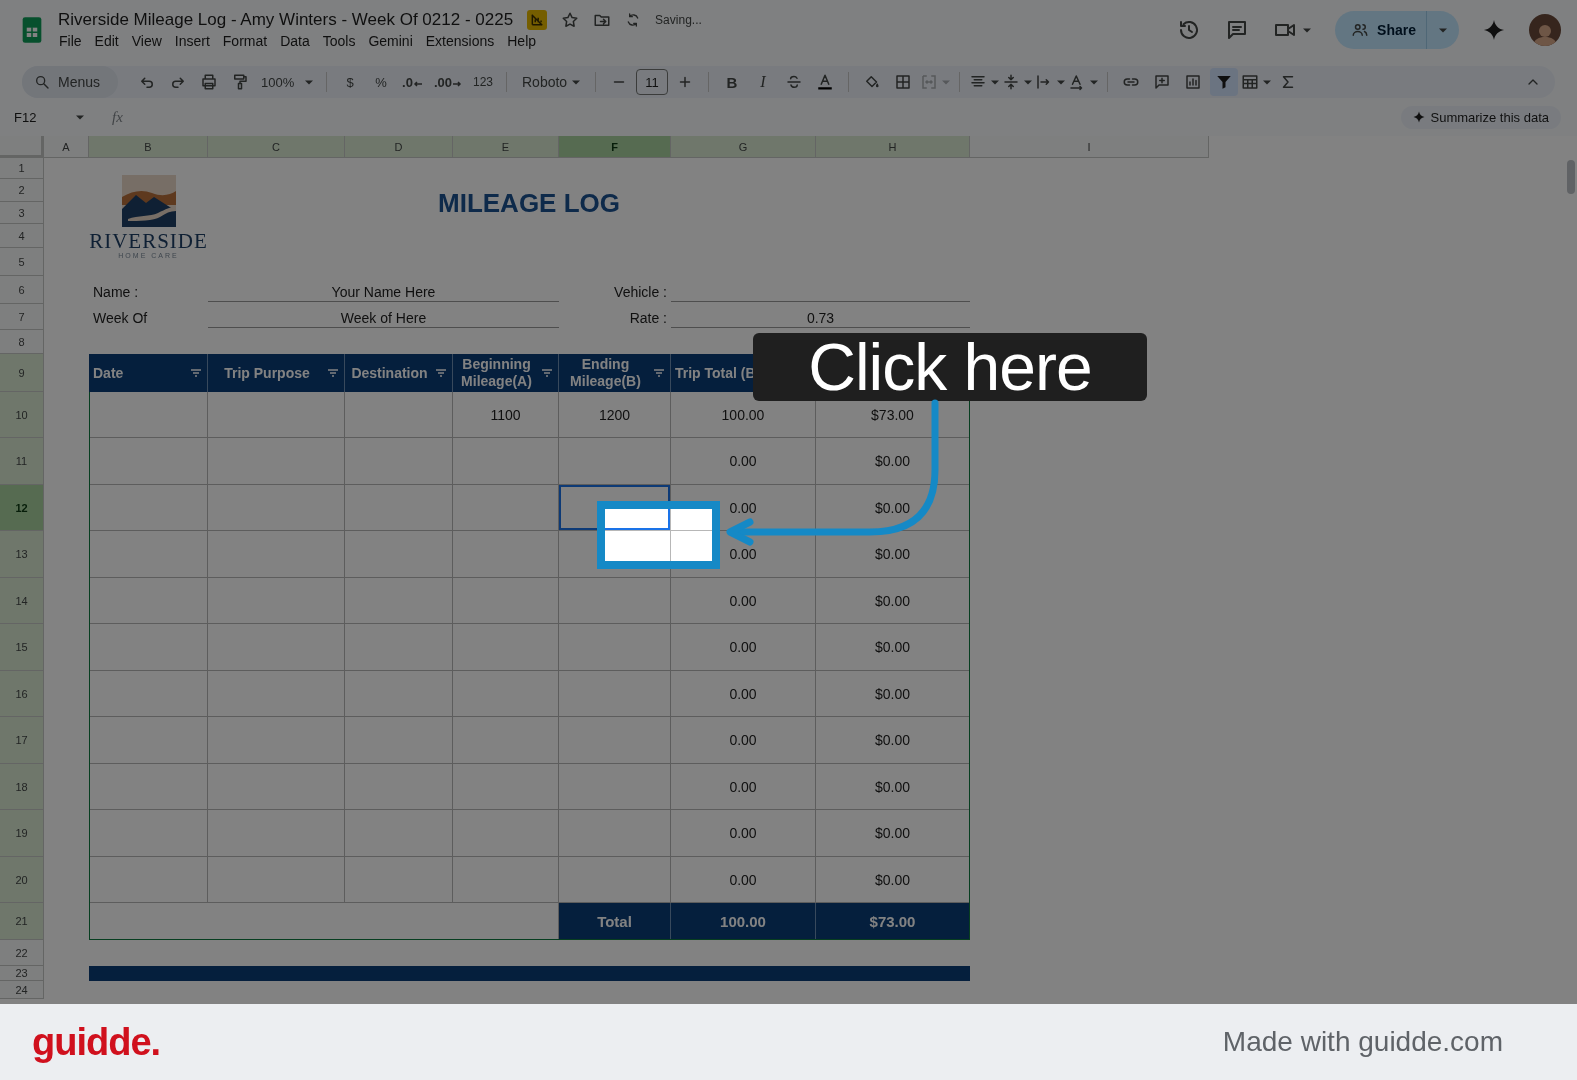 The width and height of the screenshot is (1577, 1080). I want to click on row-header: 15, so click(22, 647).